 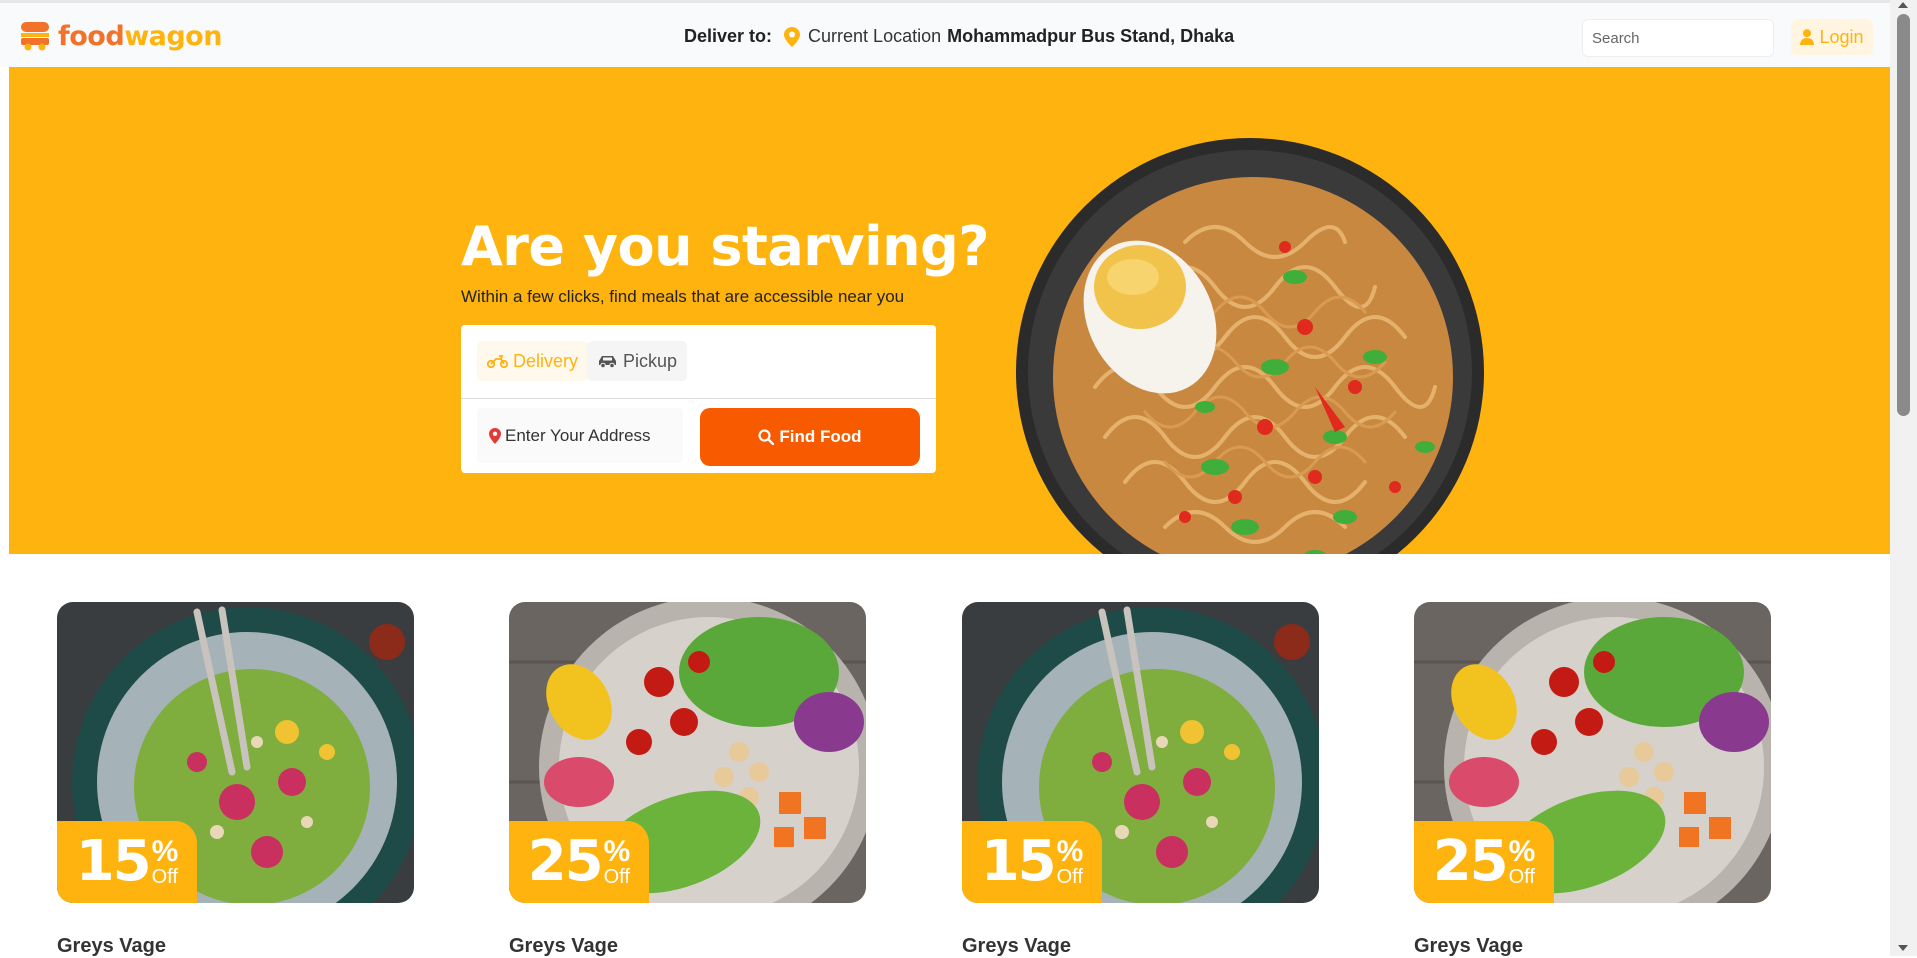 I want to click on find-food-button: Find Food, so click(x=810, y=437).